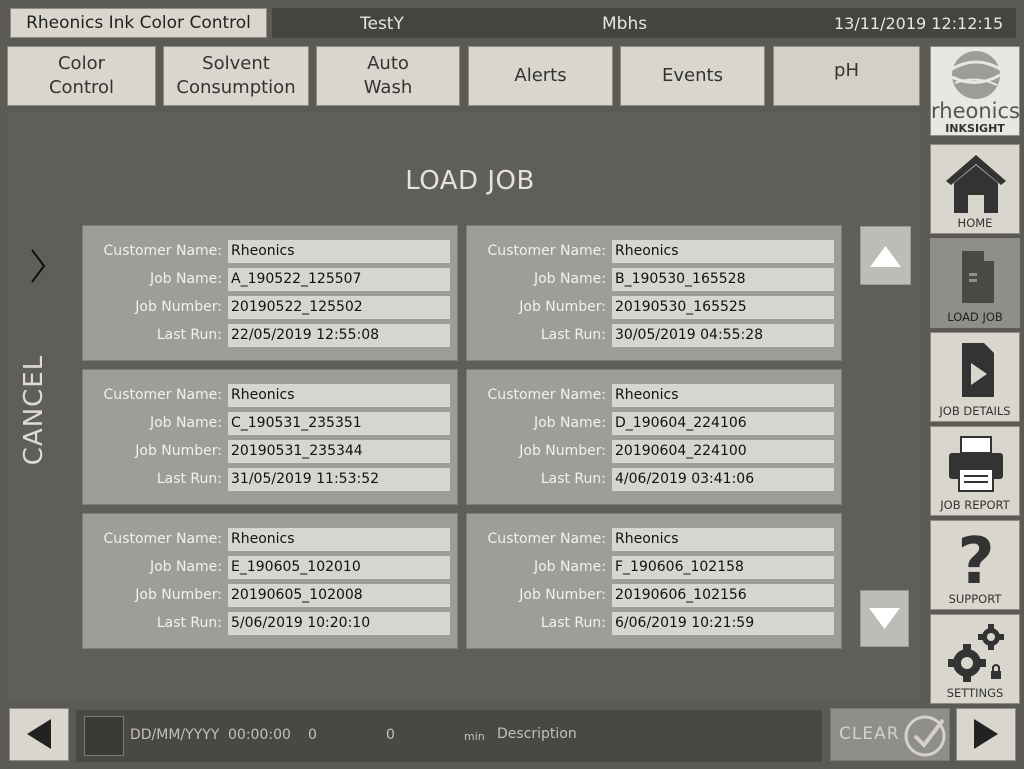 Image resolution: width=1024 pixels, height=769 pixels. Describe the element at coordinates (339, 479) in the screenshot. I see `field-value-last-run: 31/05/2019 11:53:52` at that location.